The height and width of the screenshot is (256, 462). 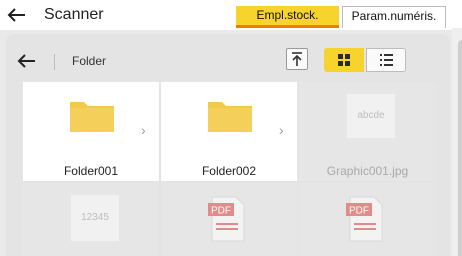 I want to click on image-thumbnail: 12345, so click(x=95, y=218).